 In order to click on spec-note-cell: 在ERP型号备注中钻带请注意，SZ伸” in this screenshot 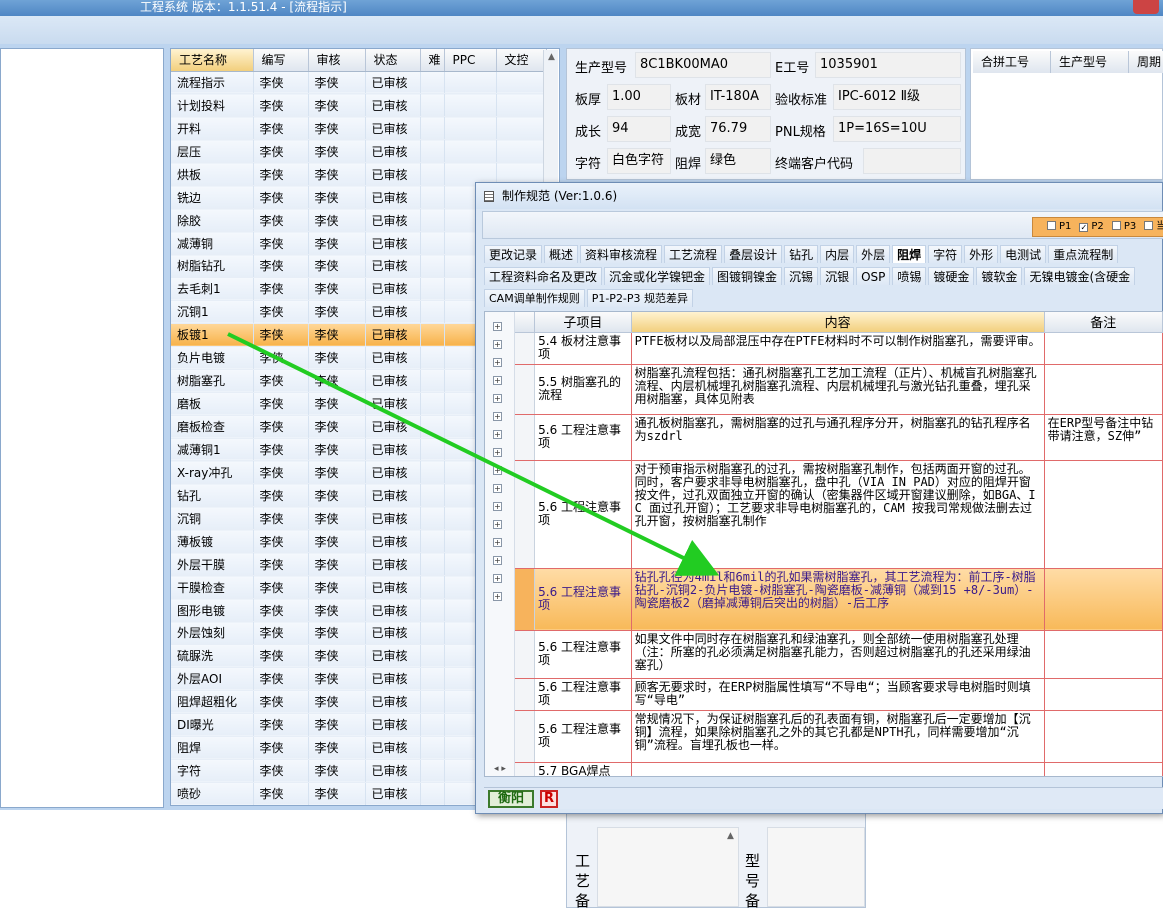, I will do `click(1103, 437)`.